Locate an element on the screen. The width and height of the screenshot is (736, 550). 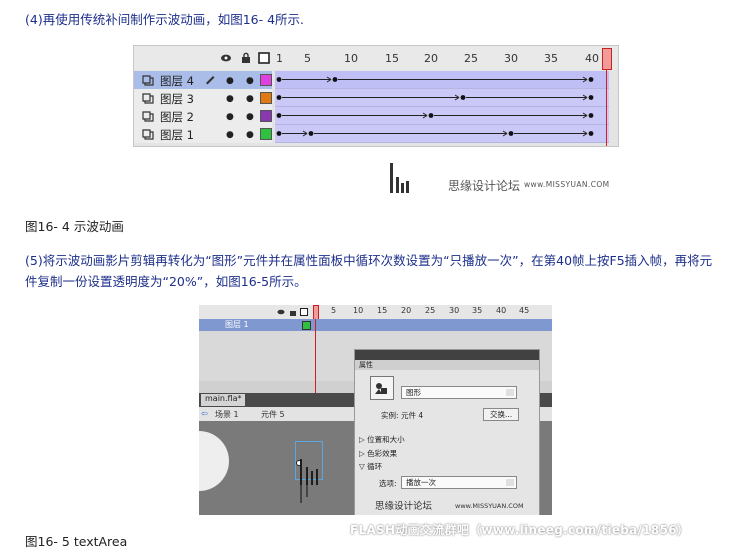
symbol-preview is located at coordinates (382, 388).